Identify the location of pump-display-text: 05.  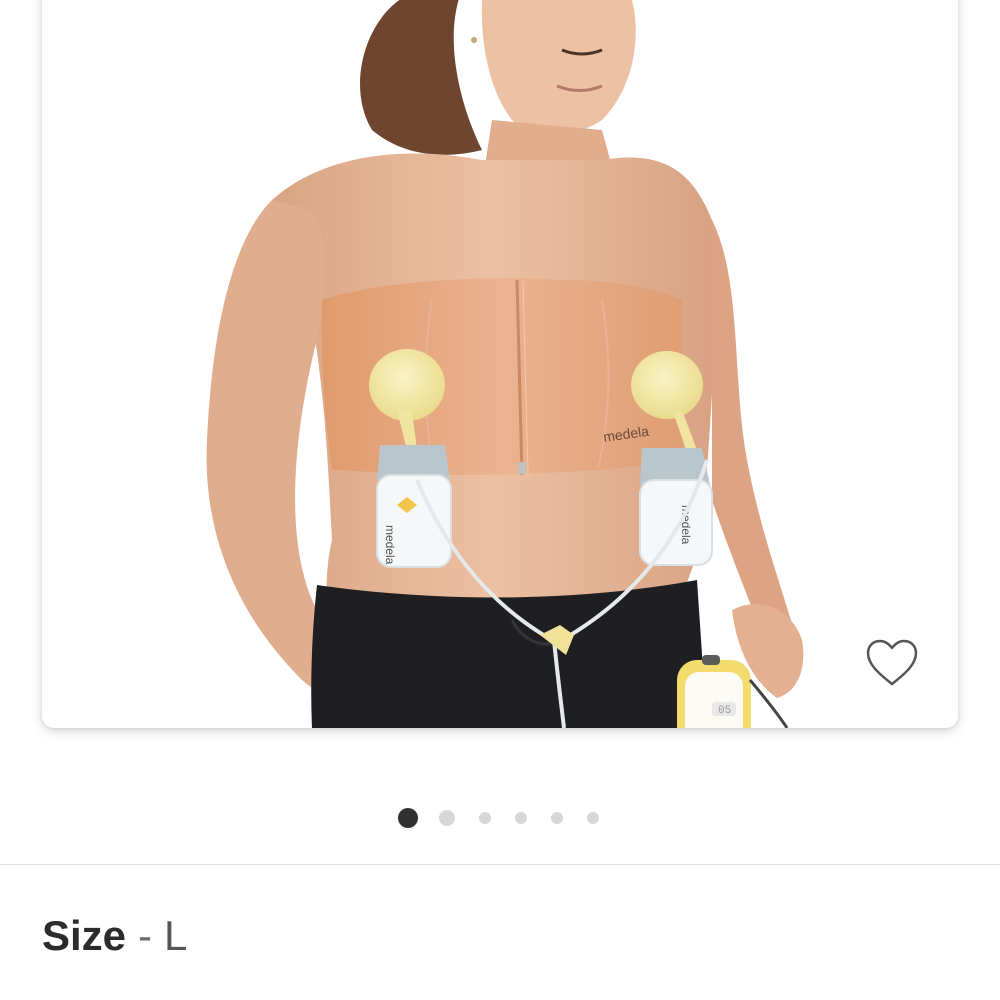
(724, 711).